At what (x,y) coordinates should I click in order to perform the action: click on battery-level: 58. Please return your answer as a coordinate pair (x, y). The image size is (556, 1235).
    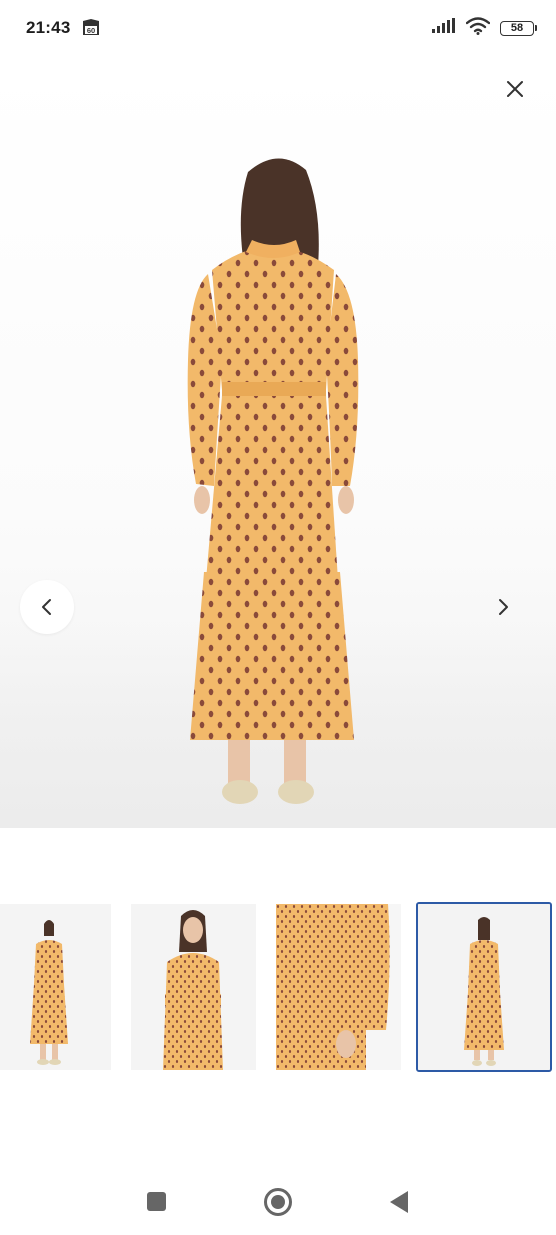
    Looking at the image, I should click on (517, 27).